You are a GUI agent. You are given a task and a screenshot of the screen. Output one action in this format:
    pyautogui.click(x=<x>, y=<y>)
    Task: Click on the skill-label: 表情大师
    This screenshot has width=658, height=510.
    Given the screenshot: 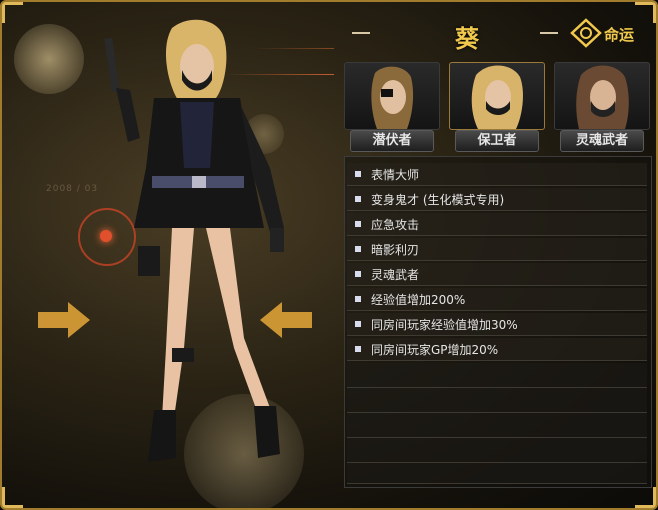 What is the action you would take?
    pyautogui.click(x=395, y=175)
    